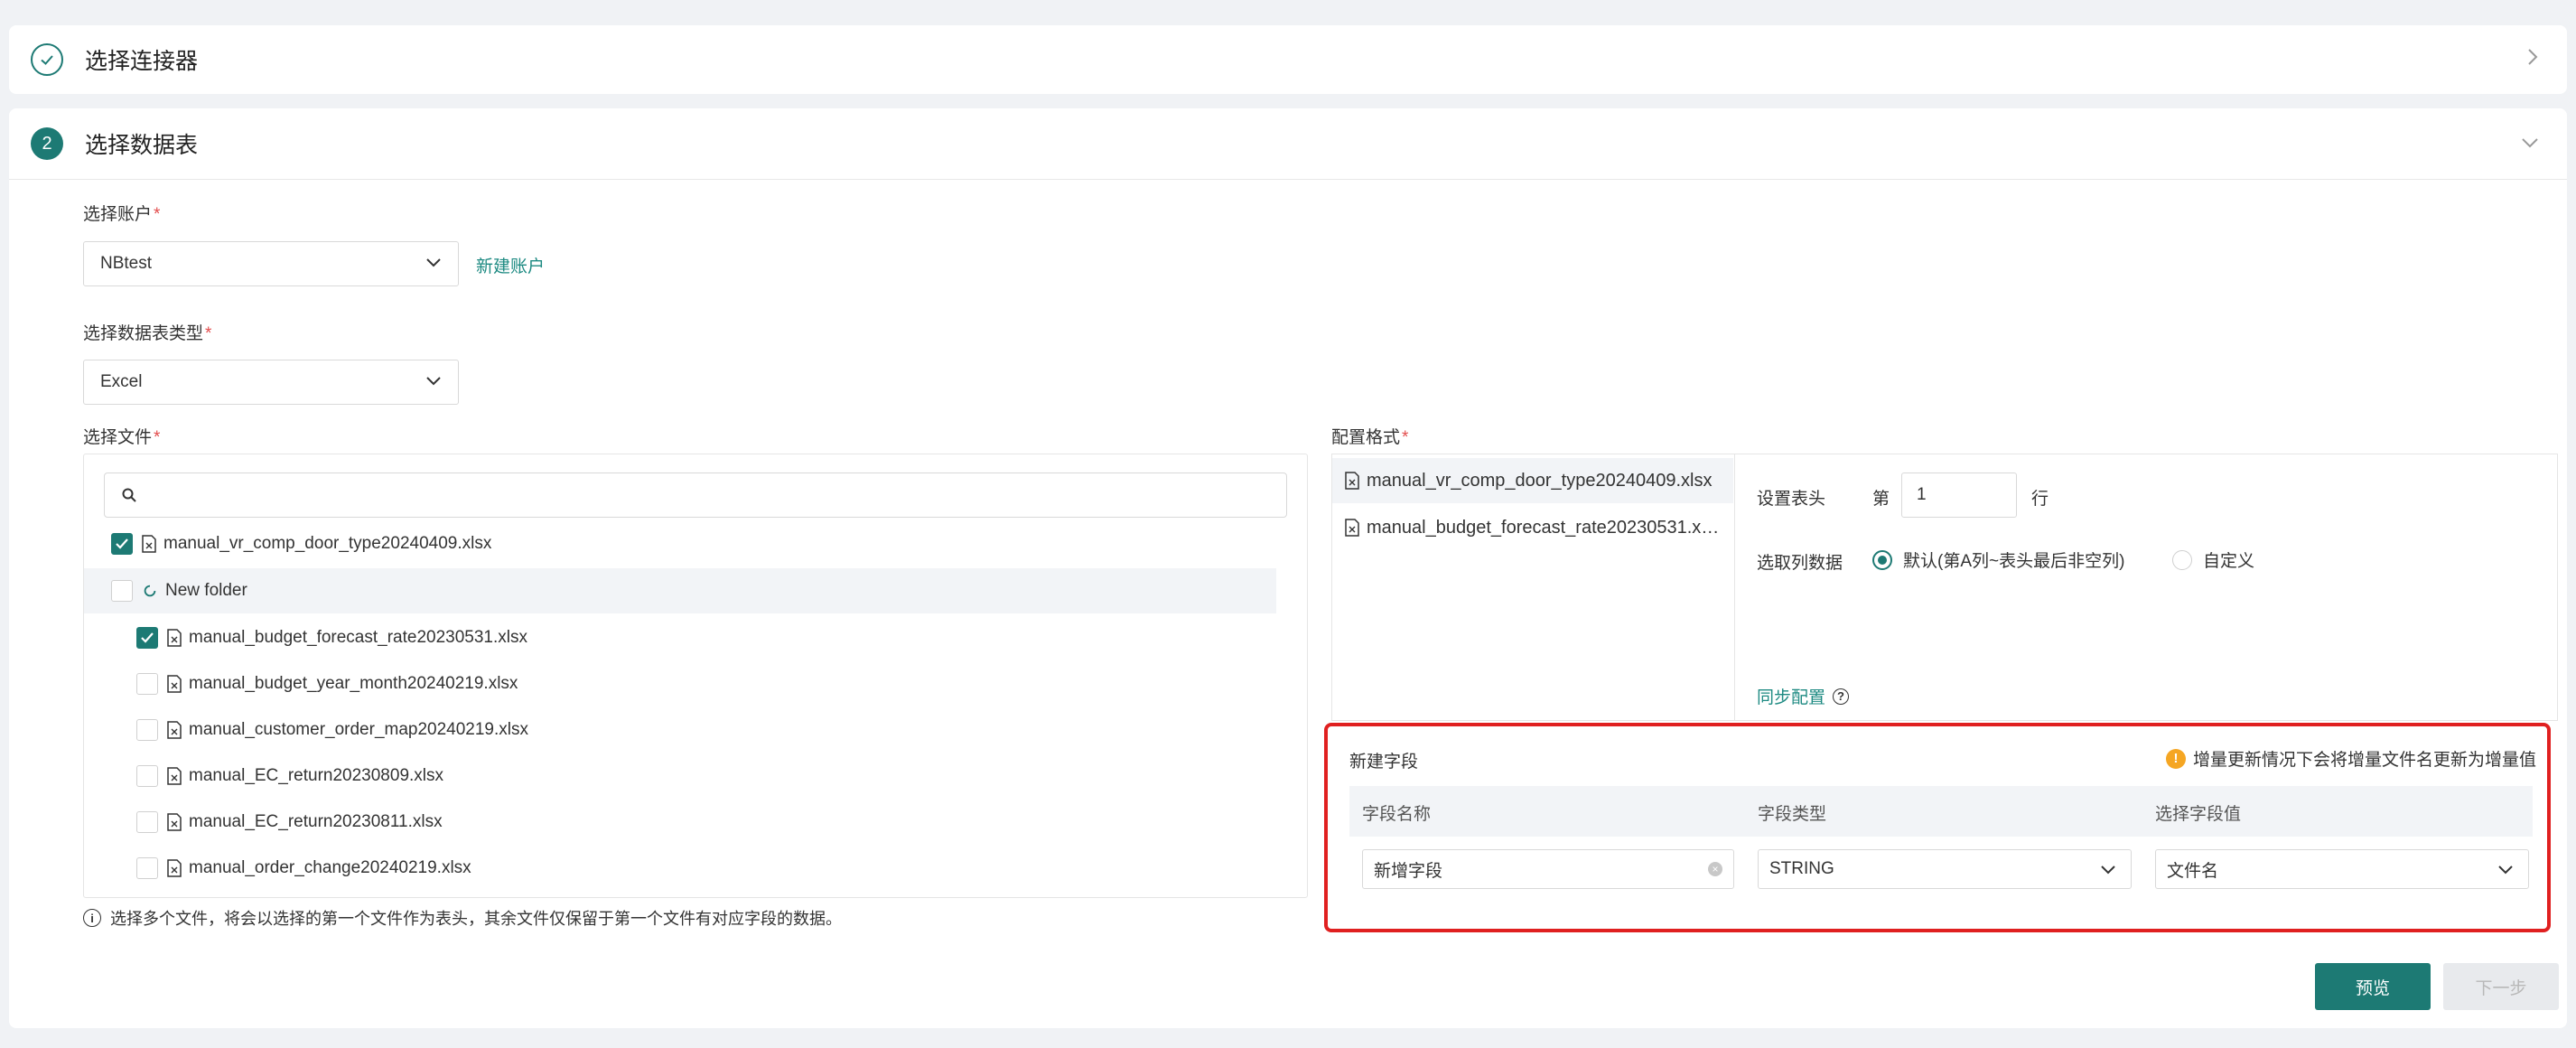 The height and width of the screenshot is (1048, 2576). What do you see at coordinates (1791, 499) in the screenshot?
I see `header-setting-label: 设置表头` at bounding box center [1791, 499].